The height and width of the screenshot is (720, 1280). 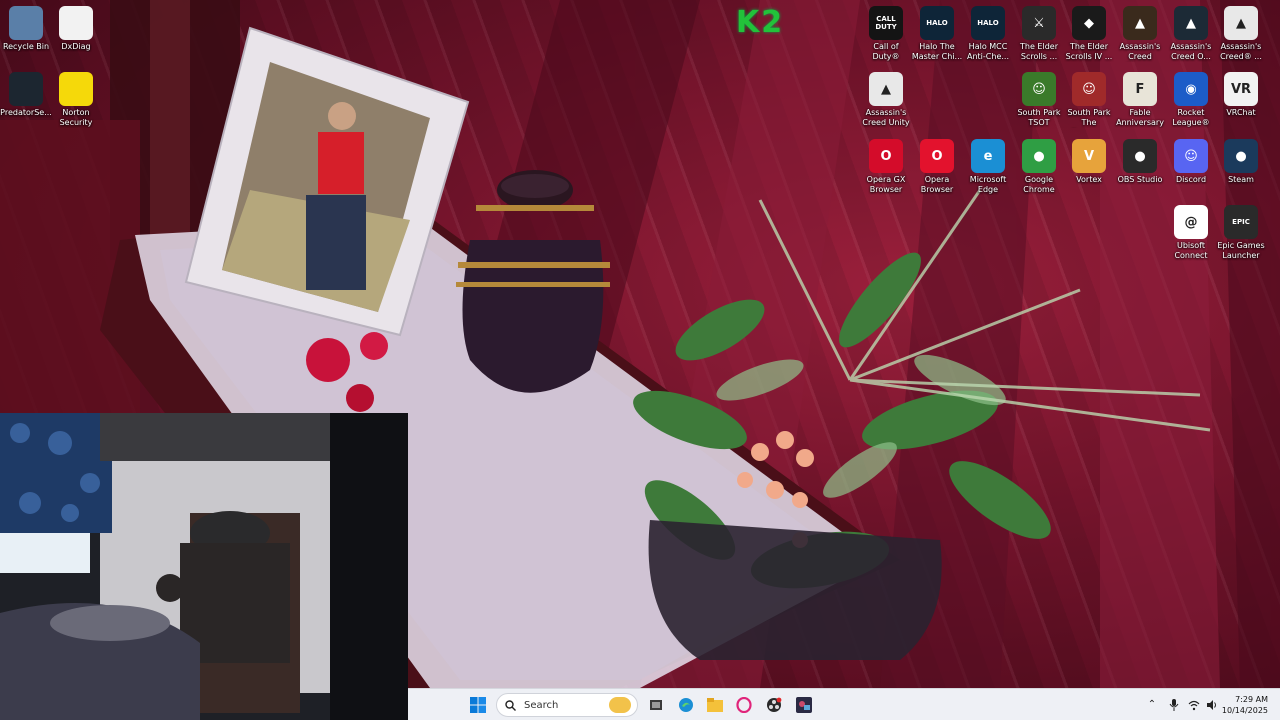 I want to click on microphone-icon, so click(x=1174, y=705).